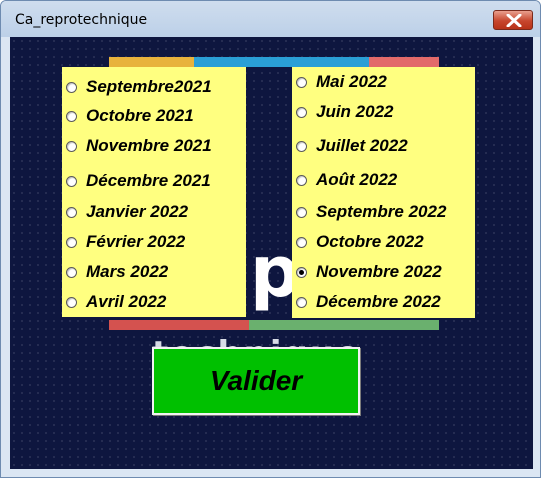 The image size is (541, 478). Describe the element at coordinates (378, 301) in the screenshot. I see `option-label: Décembre 2022` at that location.